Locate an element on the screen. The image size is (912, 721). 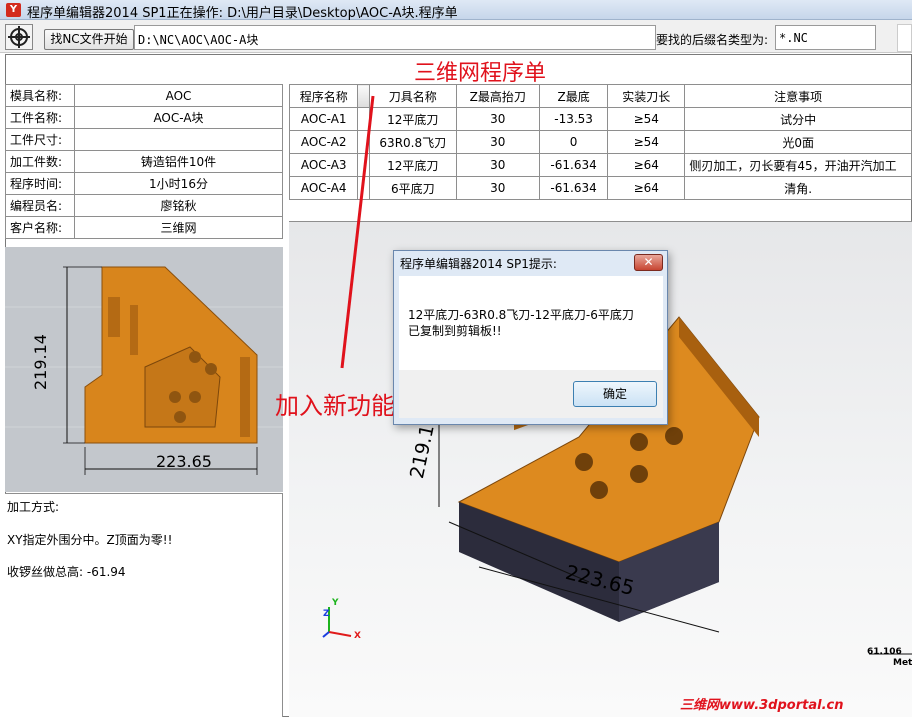
table-header-row: 程序名称 刀具名称 Z最高抬刀 Z最底 实装刀长 注意事项 is located at coordinates (600, 96).